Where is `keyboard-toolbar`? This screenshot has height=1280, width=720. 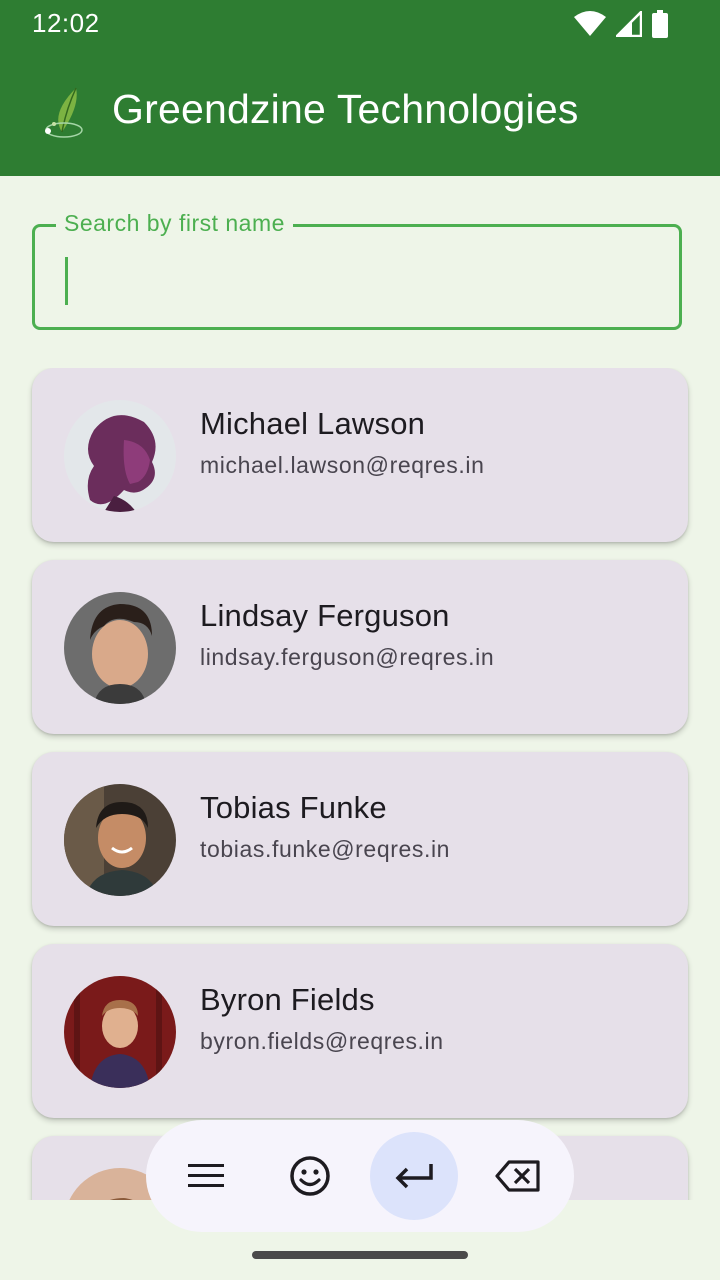 keyboard-toolbar is located at coordinates (360, 1176).